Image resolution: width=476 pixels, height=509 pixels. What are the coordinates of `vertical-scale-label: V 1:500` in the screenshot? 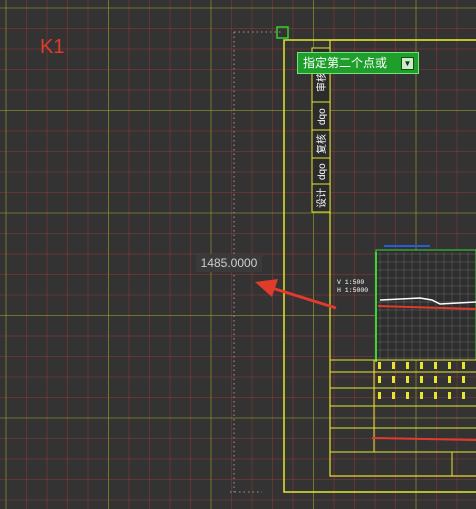 It's located at (350, 282).